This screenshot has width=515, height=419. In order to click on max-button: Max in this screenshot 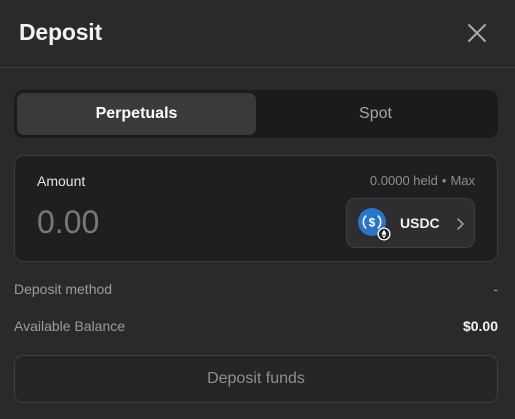, I will do `click(462, 180)`.